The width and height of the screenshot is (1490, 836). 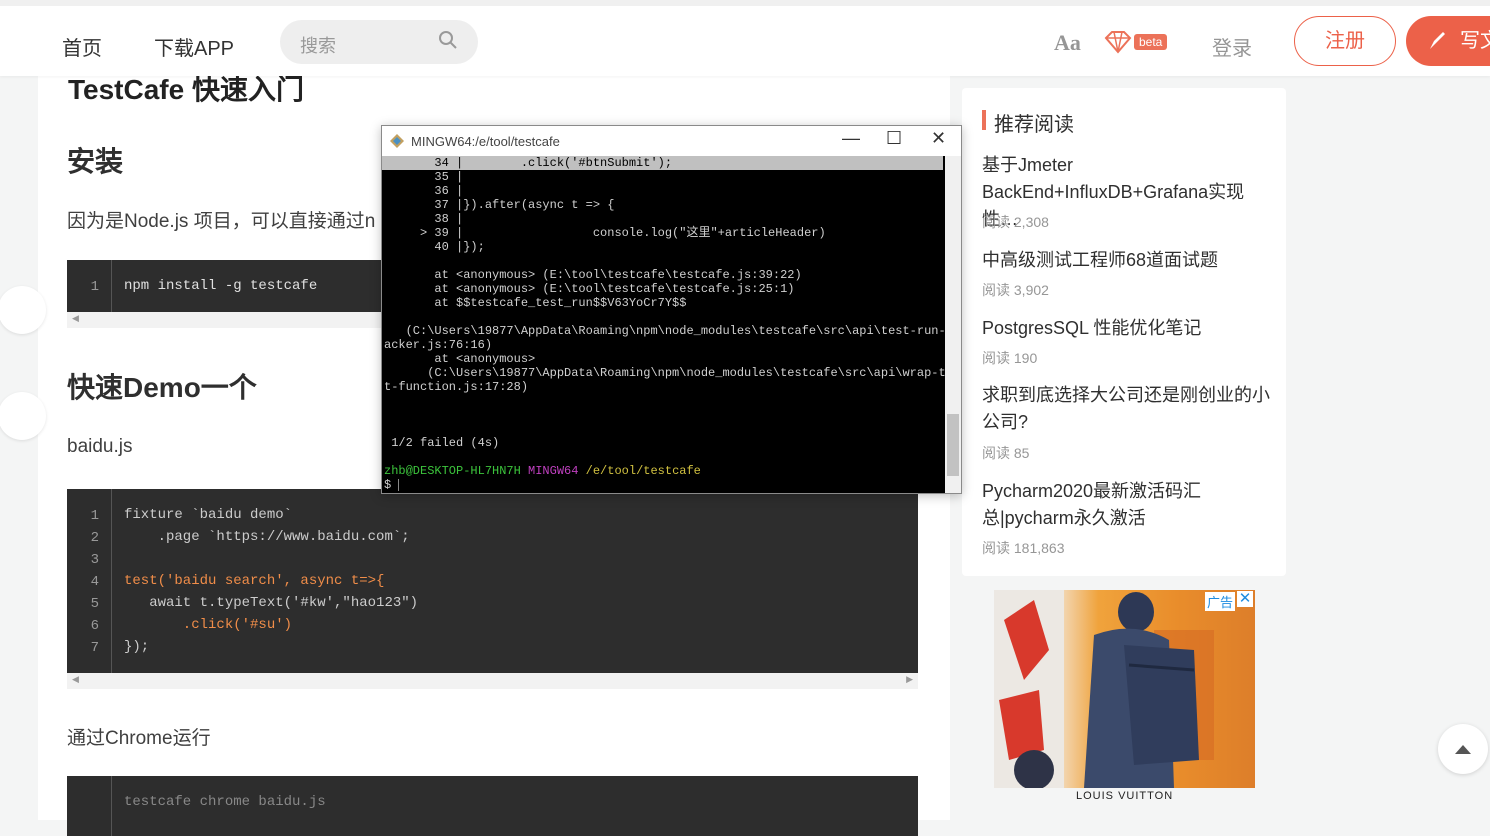 What do you see at coordinates (442, 443) in the screenshot?
I see `terminal-line: 1/2 failed (4s)` at bounding box center [442, 443].